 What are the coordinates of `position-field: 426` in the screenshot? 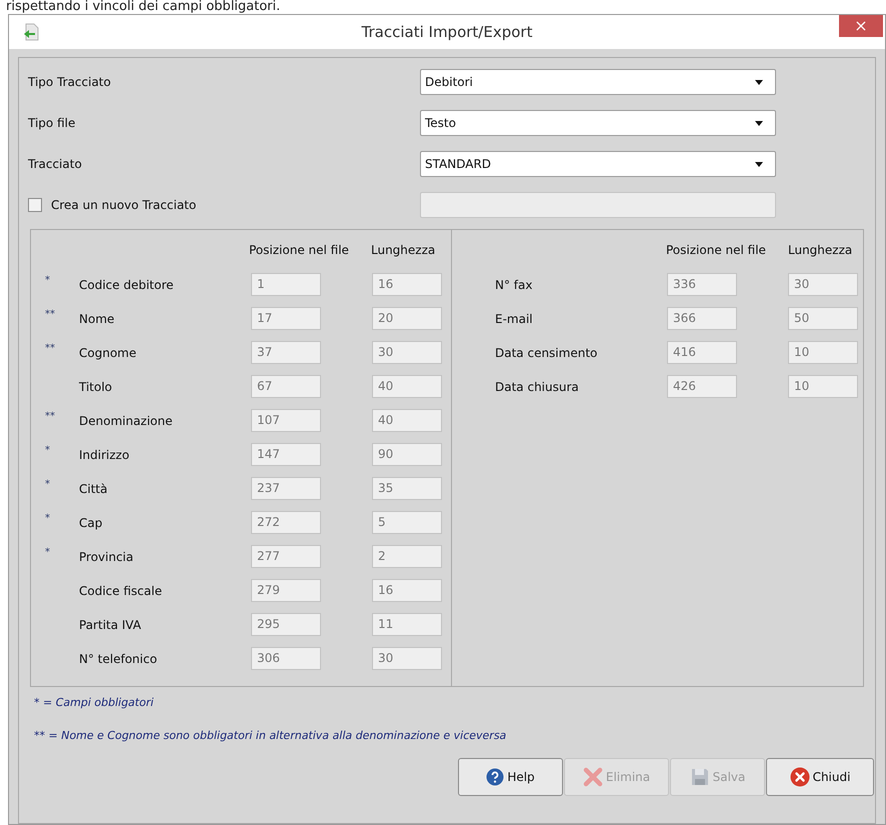 It's located at (702, 386).